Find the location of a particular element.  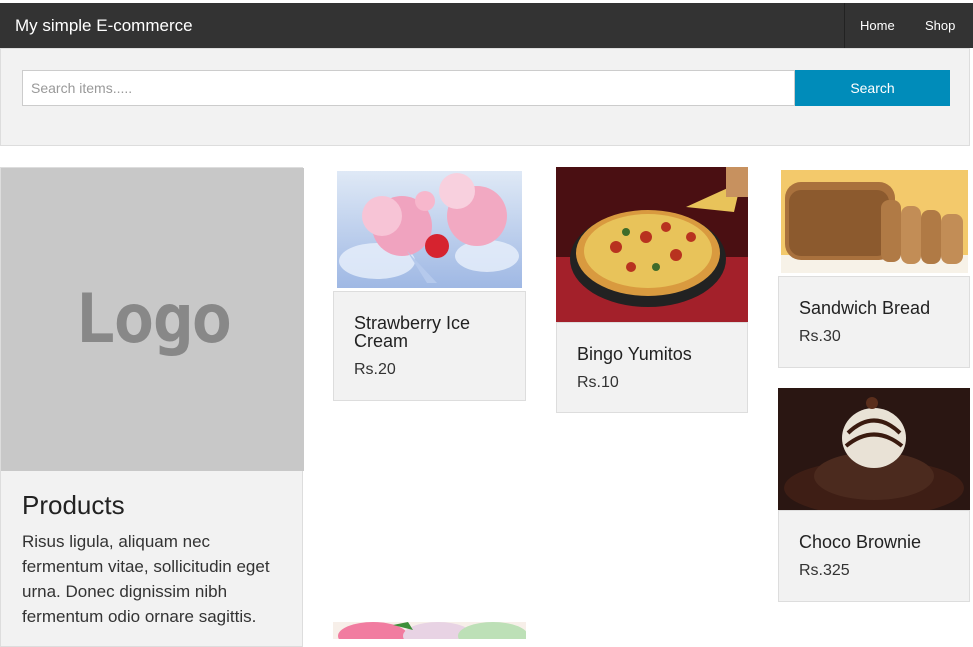

product-name: Strawberry Ice Cream is located at coordinates (434, 332).